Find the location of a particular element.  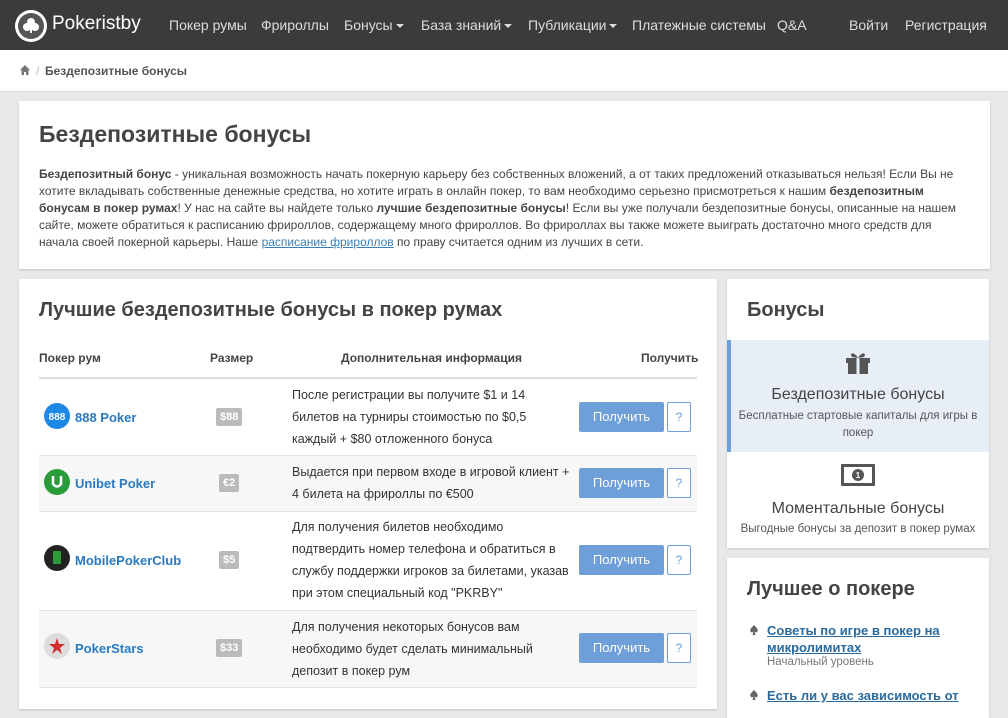

best-poker-link: Есть ли у вас зависимость от is located at coordinates (867, 695).